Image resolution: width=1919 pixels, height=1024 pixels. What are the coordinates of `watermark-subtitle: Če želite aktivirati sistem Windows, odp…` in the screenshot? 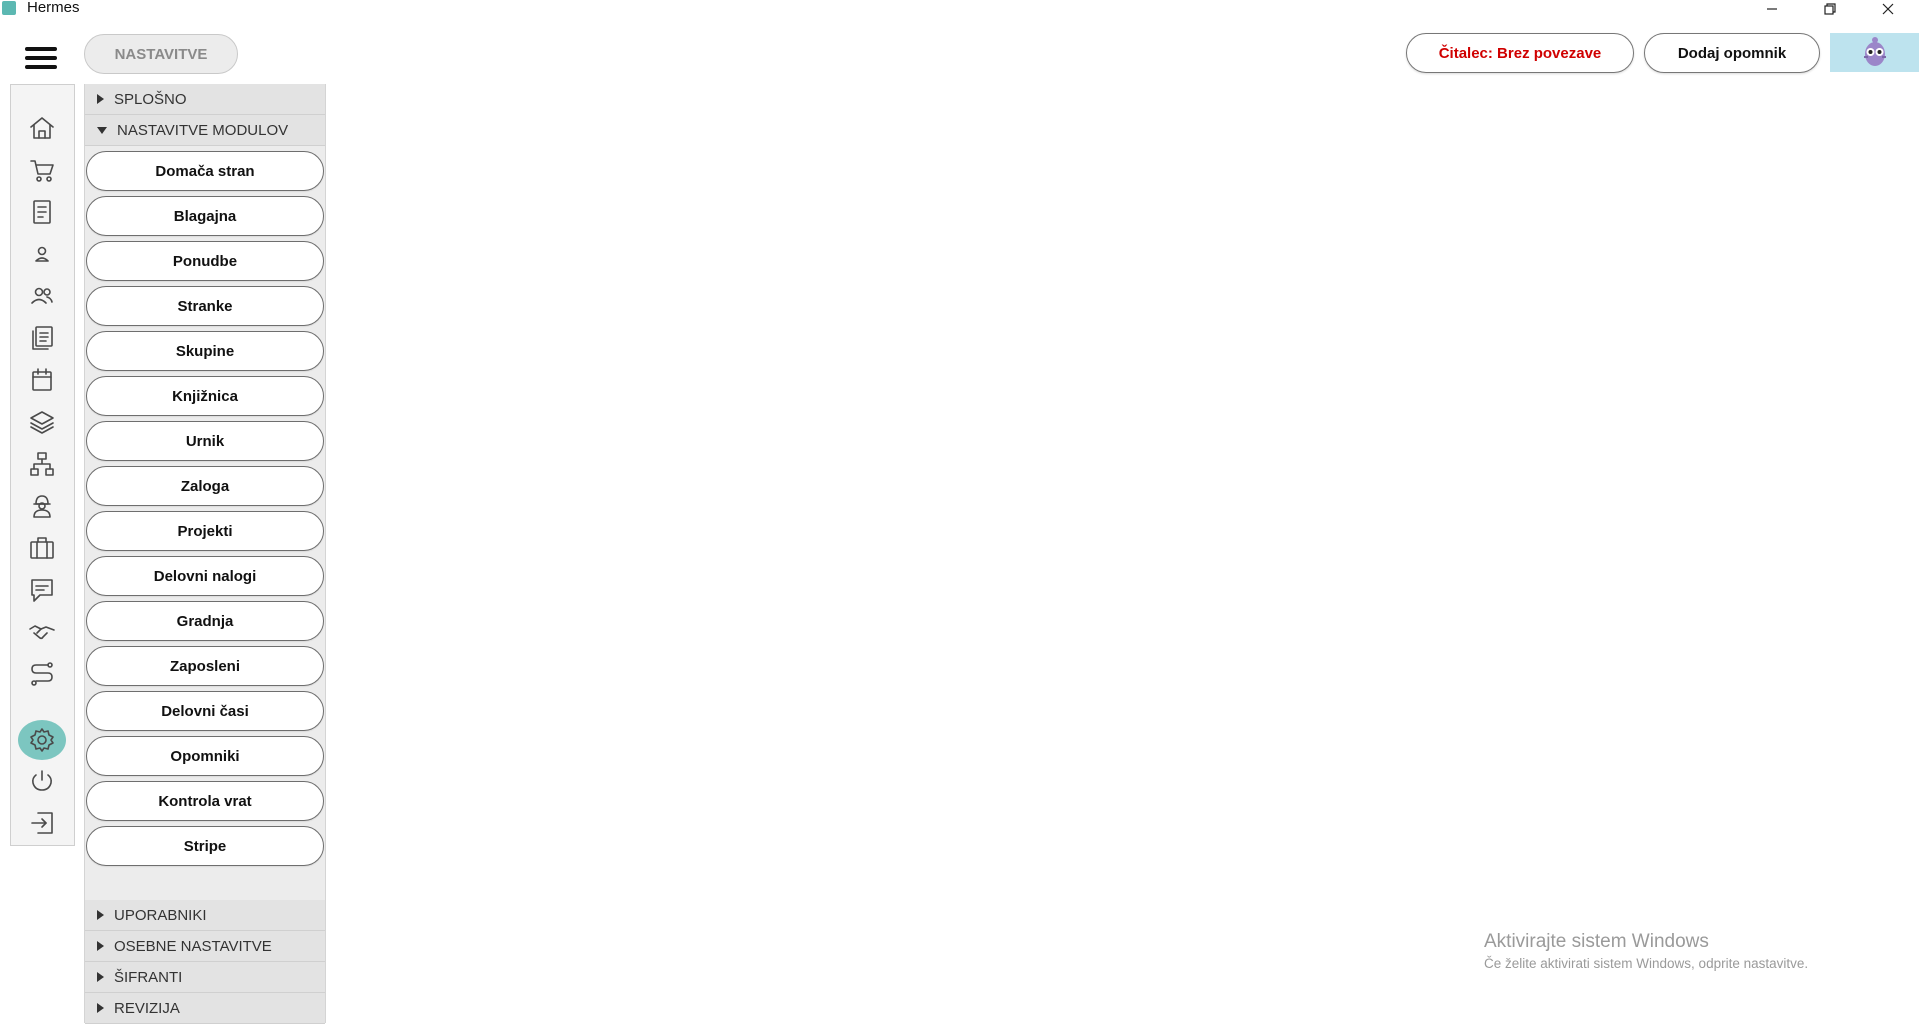 It's located at (1646, 963).